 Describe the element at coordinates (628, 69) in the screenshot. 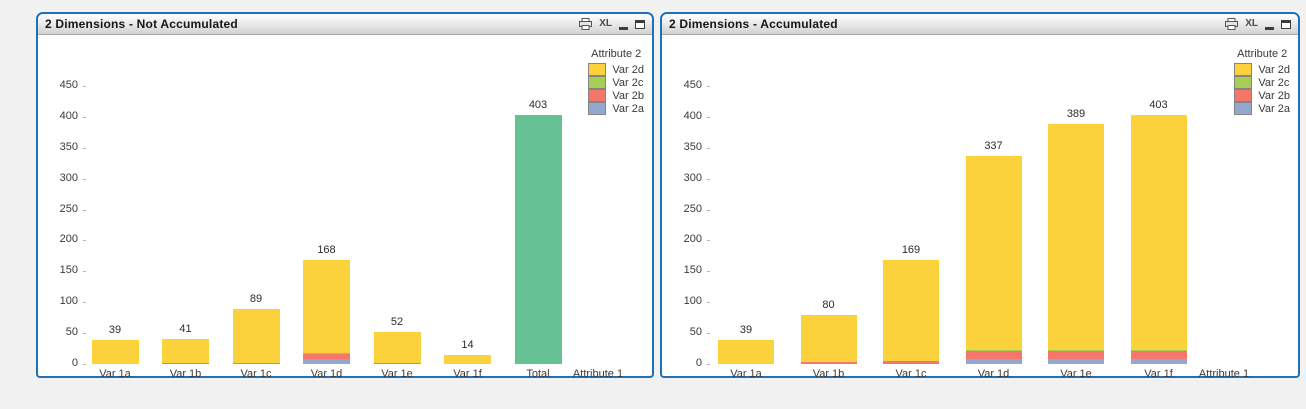

I see `legend-item-label: Var 2d` at that location.